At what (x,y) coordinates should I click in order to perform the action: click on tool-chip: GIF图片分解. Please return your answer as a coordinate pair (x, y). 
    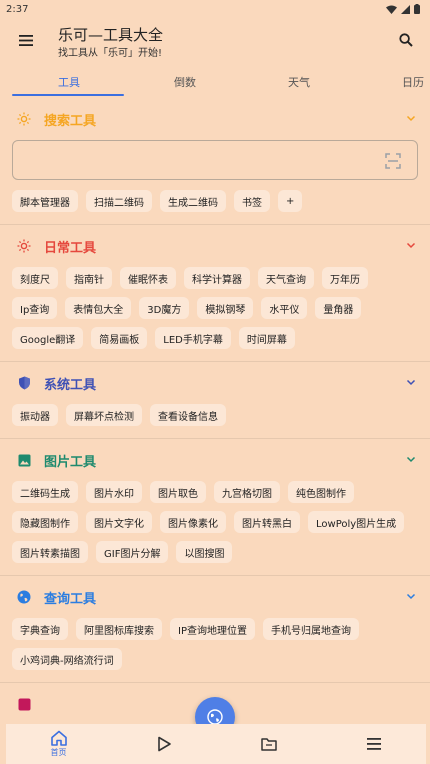
    Looking at the image, I should click on (132, 552).